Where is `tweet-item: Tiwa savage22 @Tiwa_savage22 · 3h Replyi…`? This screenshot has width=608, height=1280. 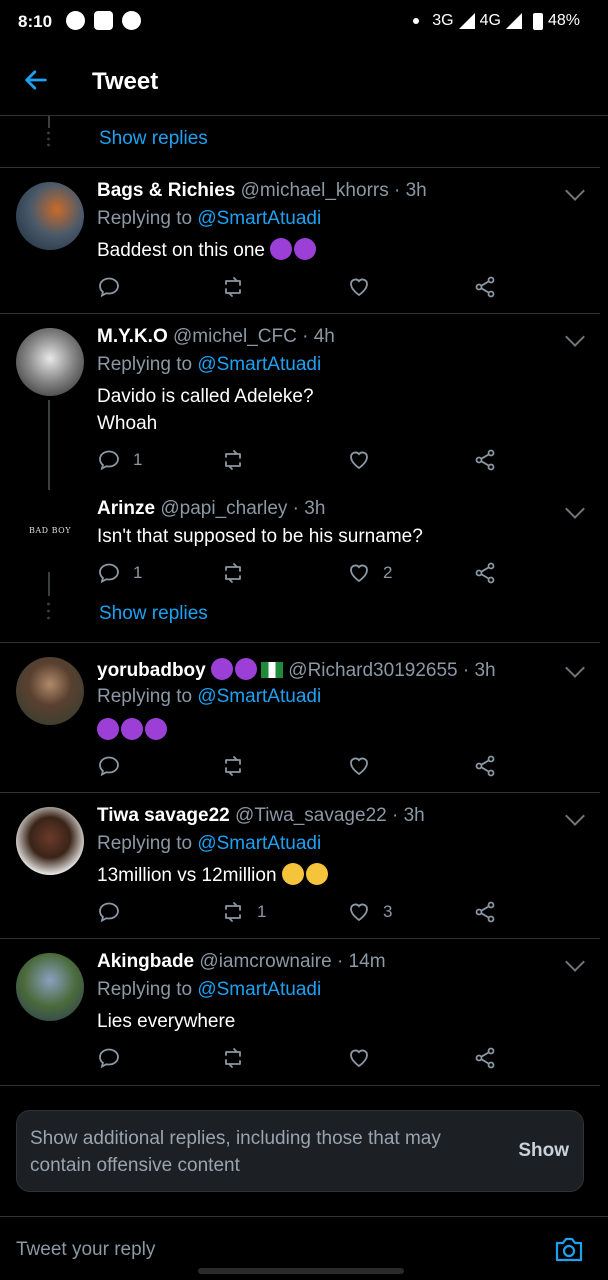
tweet-item: Tiwa savage22 @Tiwa_savage22 · 3h Replyi… is located at coordinates (304, 866).